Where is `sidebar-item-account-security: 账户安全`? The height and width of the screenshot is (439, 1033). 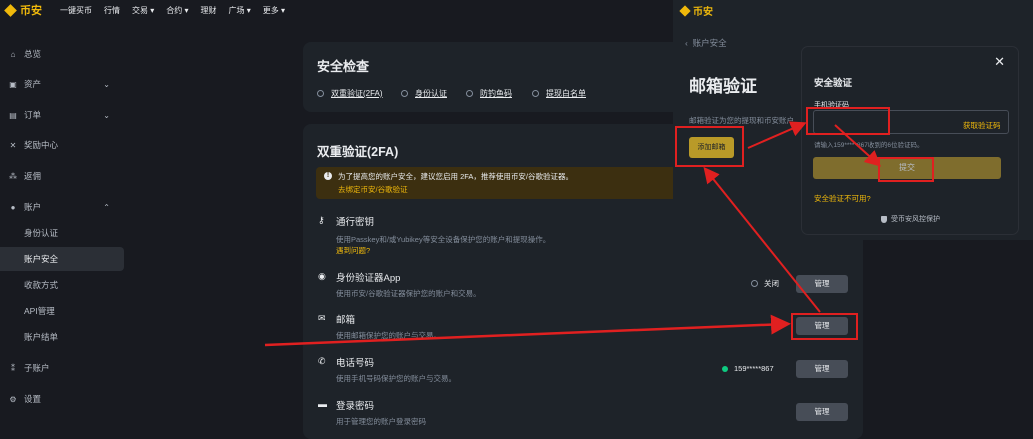 sidebar-item-account-security: 账户安全 is located at coordinates (62, 259).